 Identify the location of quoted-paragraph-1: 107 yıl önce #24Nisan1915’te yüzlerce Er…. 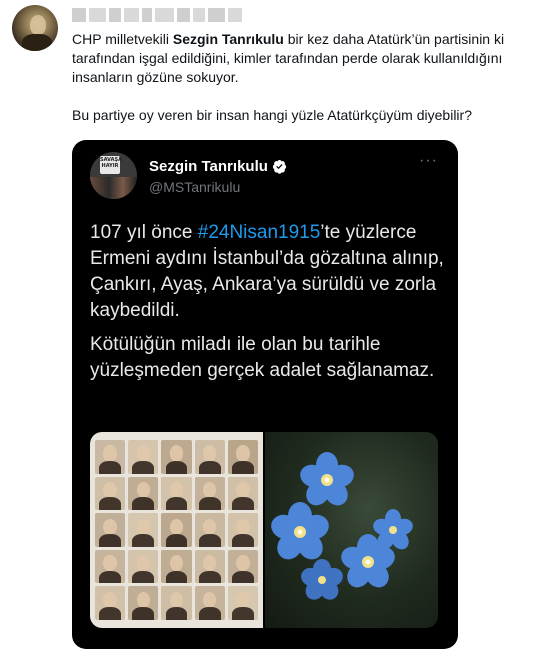
(267, 272).